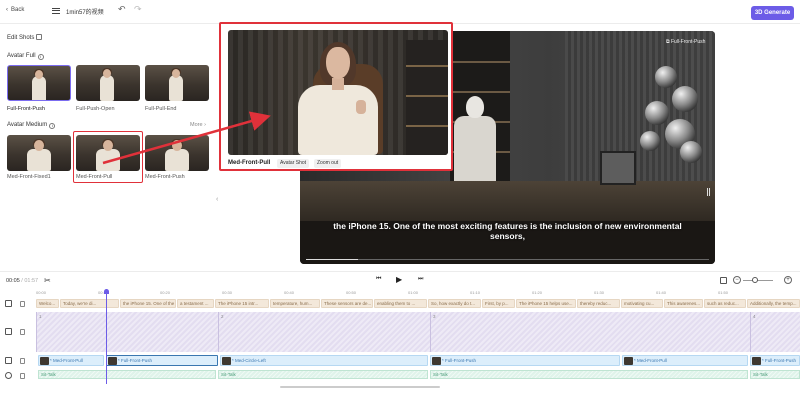 The image size is (800, 394). Describe the element at coordinates (15, 10) in the screenshot. I see `back-button: ‹ Back` at that location.